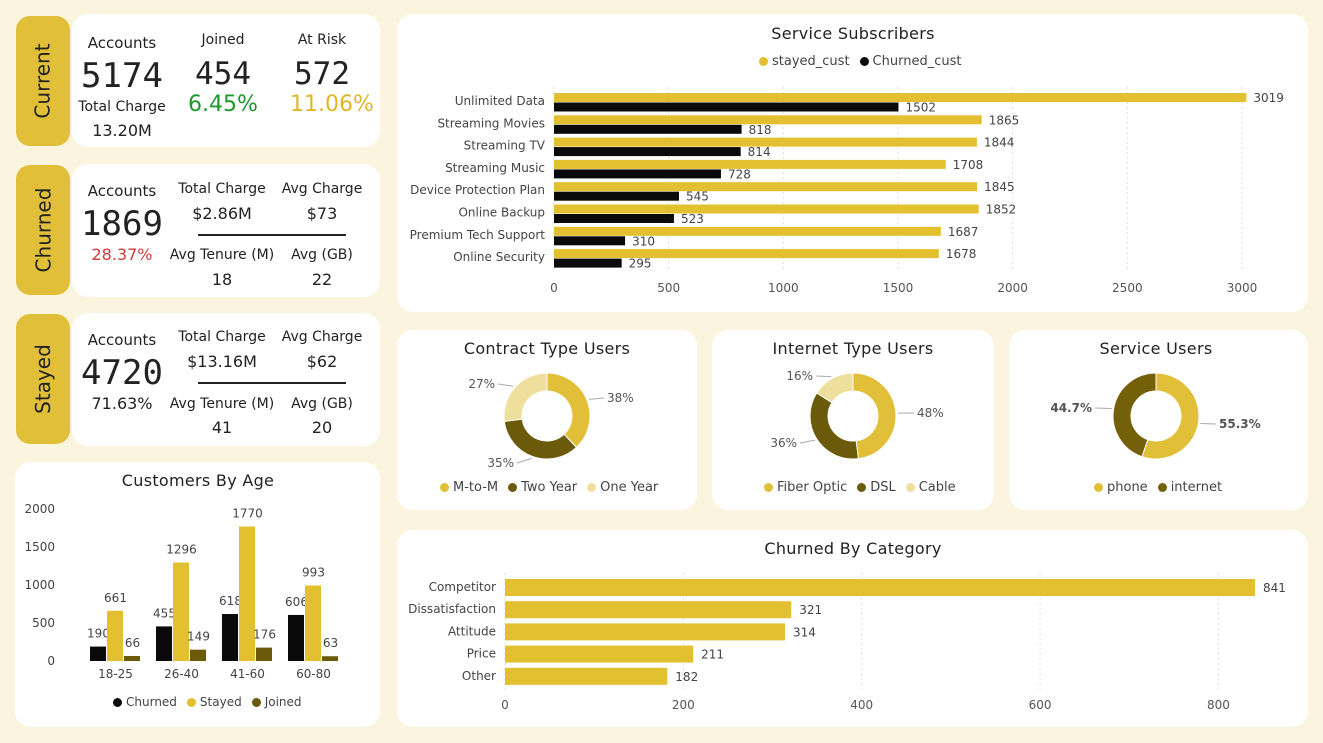  What do you see at coordinates (1001, 210) in the screenshot?
I see `data-label: 1852` at bounding box center [1001, 210].